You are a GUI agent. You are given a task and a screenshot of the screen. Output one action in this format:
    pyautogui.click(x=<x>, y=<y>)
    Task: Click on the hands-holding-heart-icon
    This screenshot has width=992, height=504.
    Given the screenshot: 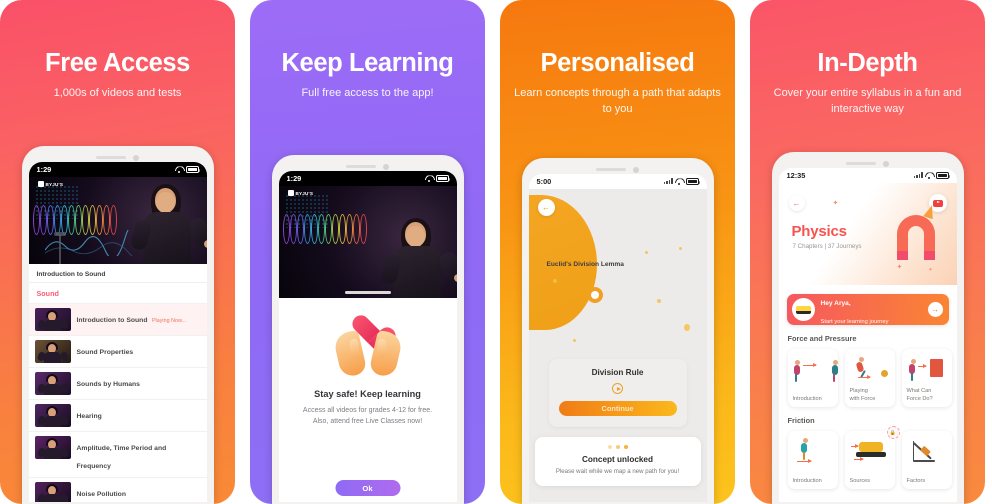 What is the action you would take?
    pyautogui.click(x=367, y=347)
    